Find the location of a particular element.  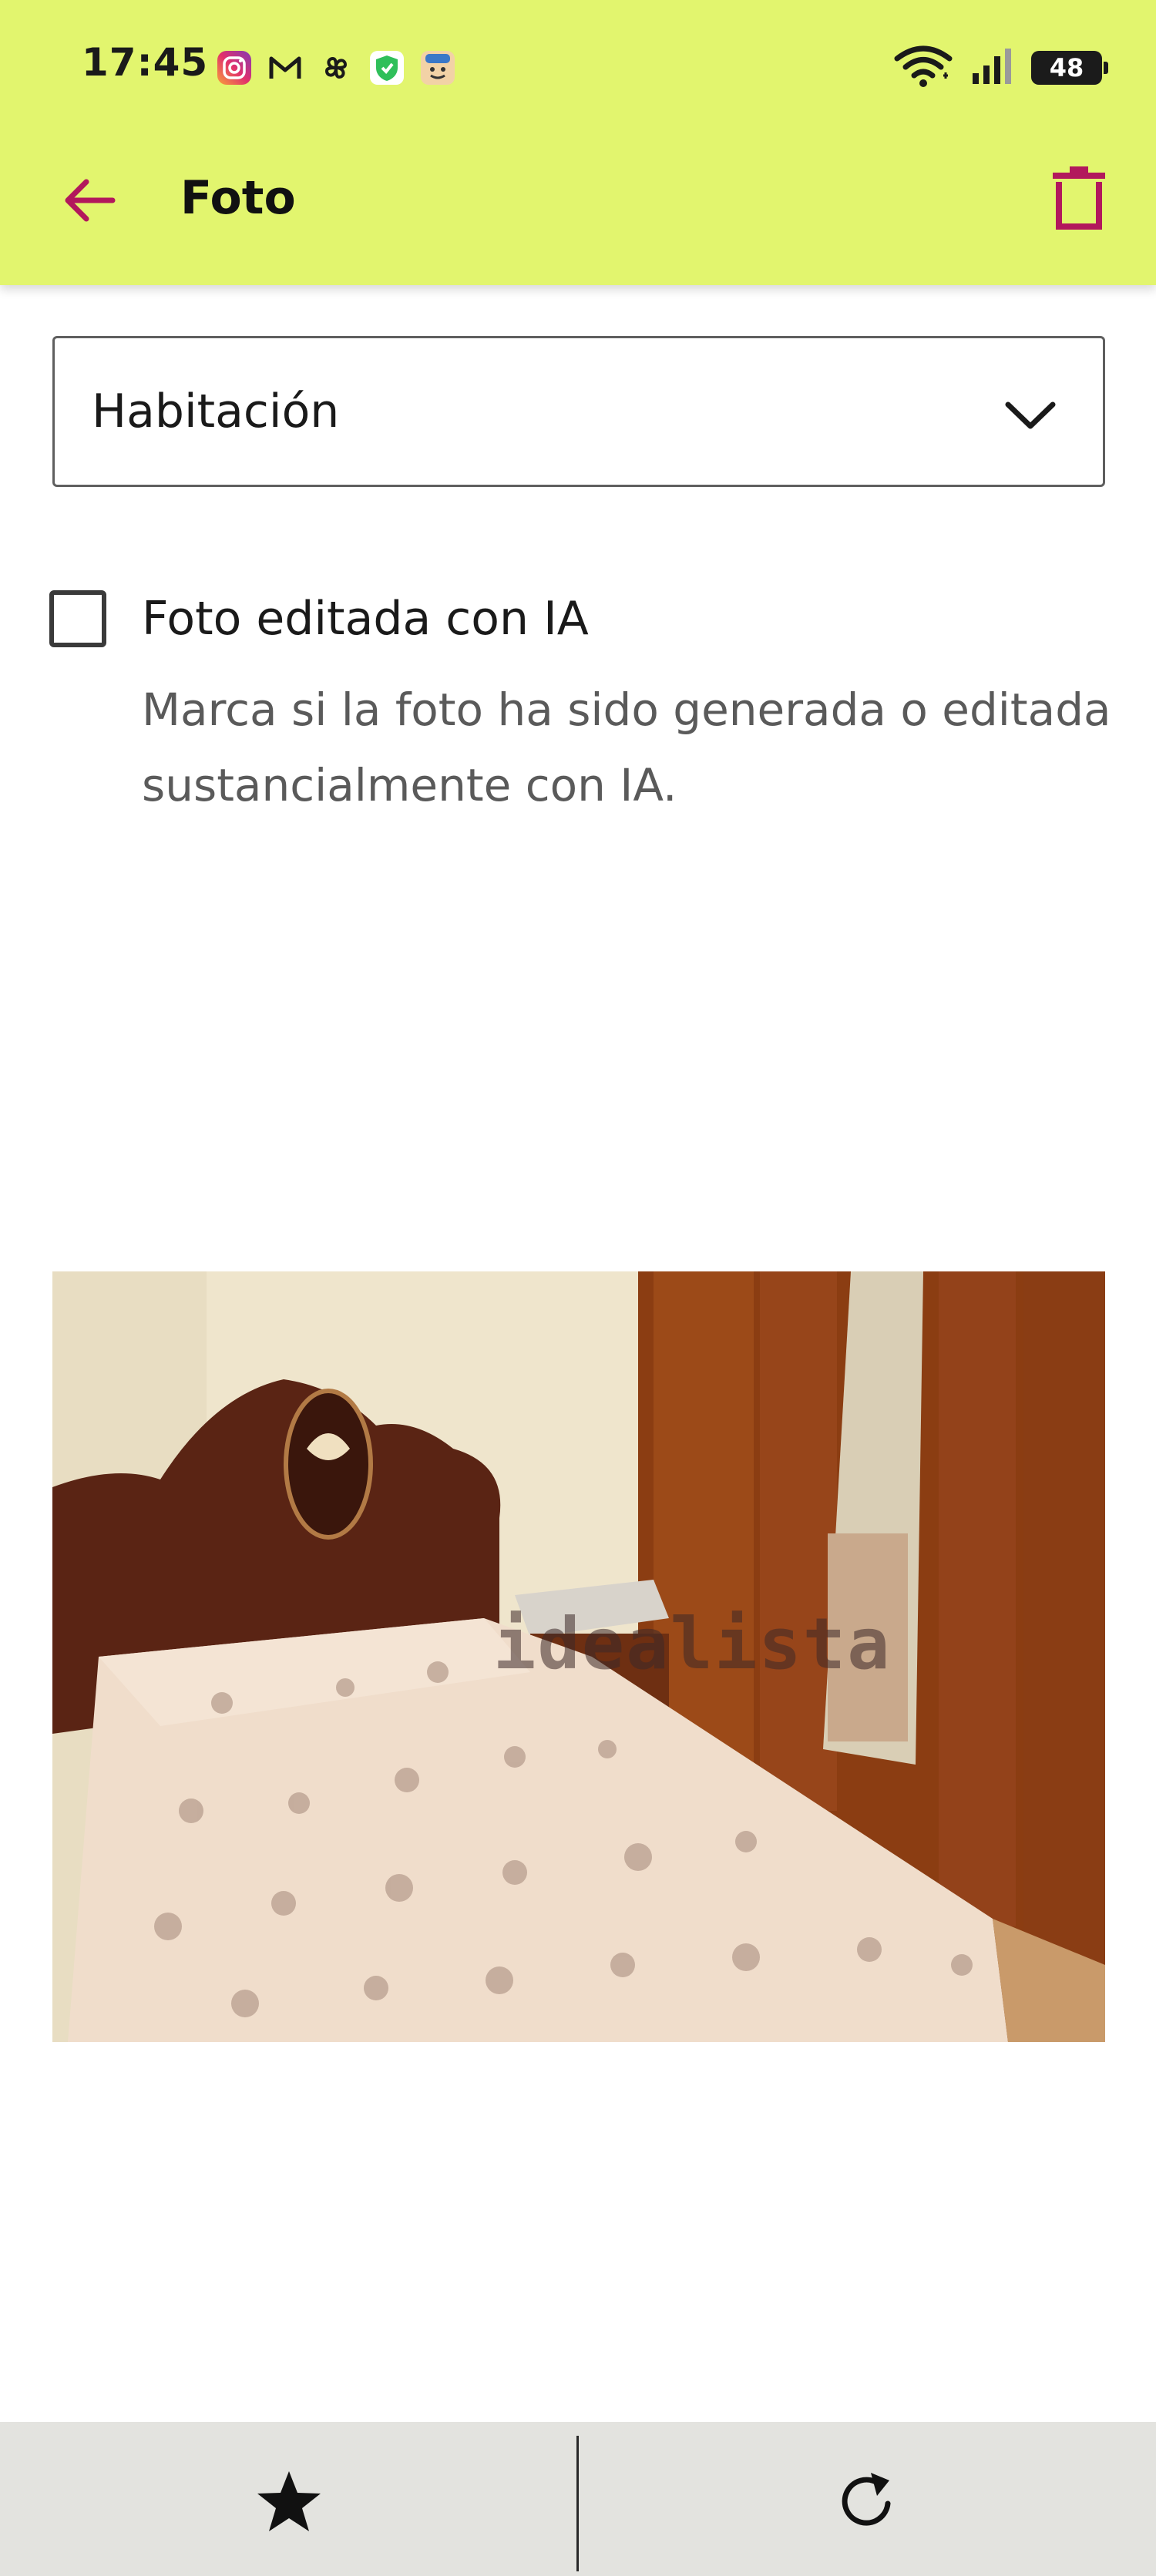

ai-edited-label: Foto editada con IA is located at coordinates (365, 619).